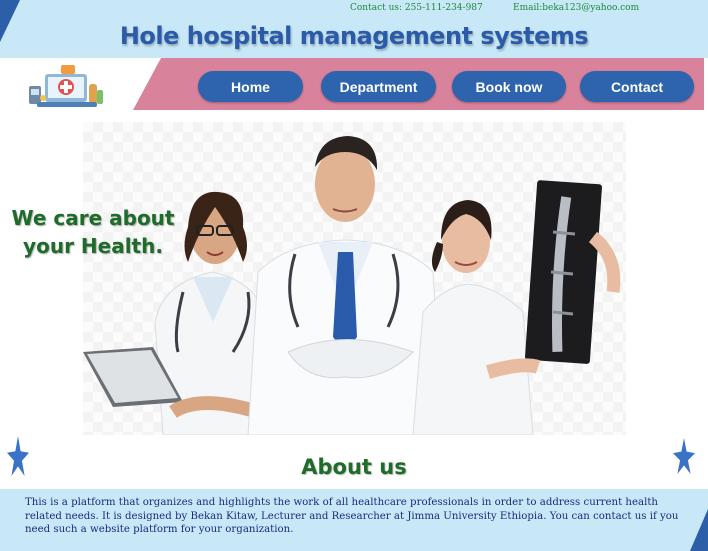 Image resolution: width=708 pixels, height=551 pixels. Describe the element at coordinates (93, 246) in the screenshot. I see `tagline-line-2: your Health.` at that location.